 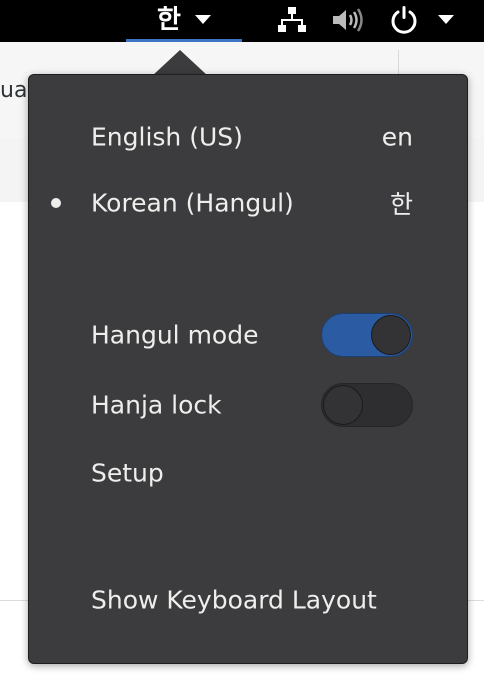 I want to click on menu-item-label: Show Keyboard Layout, so click(x=234, y=600).